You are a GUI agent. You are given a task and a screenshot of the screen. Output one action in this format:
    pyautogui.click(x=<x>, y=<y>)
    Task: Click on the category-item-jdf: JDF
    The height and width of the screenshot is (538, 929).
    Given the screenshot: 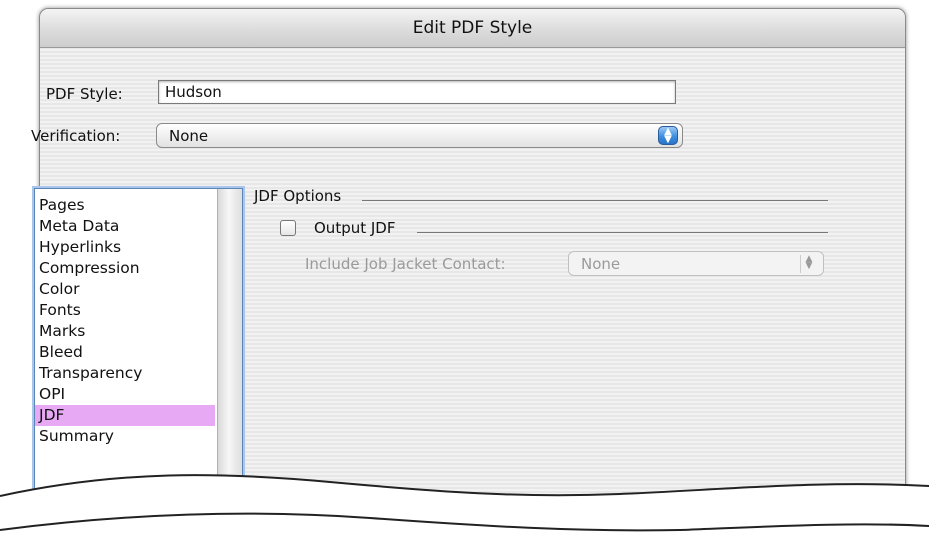 What is the action you would take?
    pyautogui.click(x=125, y=415)
    